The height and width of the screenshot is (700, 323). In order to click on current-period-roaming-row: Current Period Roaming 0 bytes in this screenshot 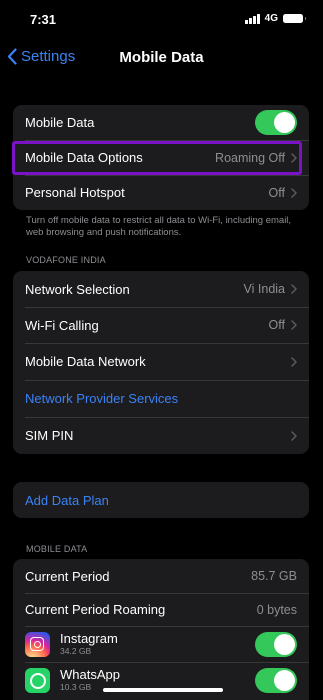, I will do `click(161, 609)`.